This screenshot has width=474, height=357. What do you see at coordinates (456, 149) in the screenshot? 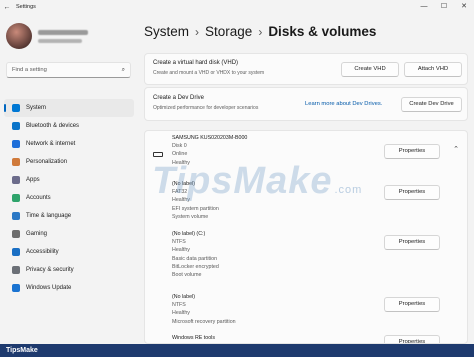
I see `chevron-up-icon: ⌃` at bounding box center [456, 149].